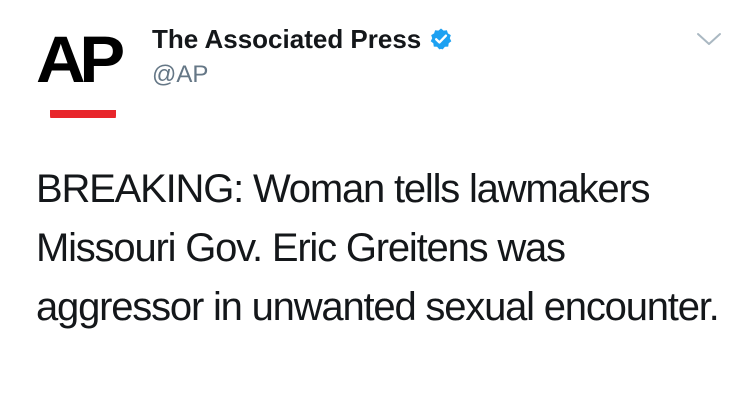  What do you see at coordinates (441, 39) in the screenshot?
I see `verified-badge-icon` at bounding box center [441, 39].